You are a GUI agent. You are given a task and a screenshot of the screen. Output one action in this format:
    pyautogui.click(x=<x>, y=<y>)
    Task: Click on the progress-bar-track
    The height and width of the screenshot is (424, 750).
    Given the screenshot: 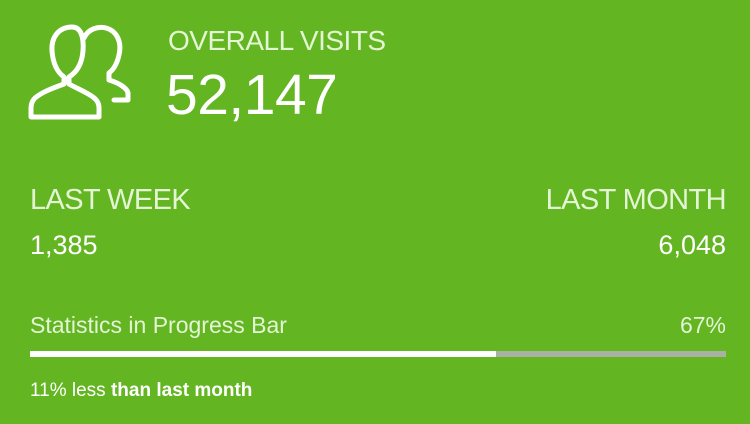 What is the action you would take?
    pyautogui.click(x=378, y=354)
    